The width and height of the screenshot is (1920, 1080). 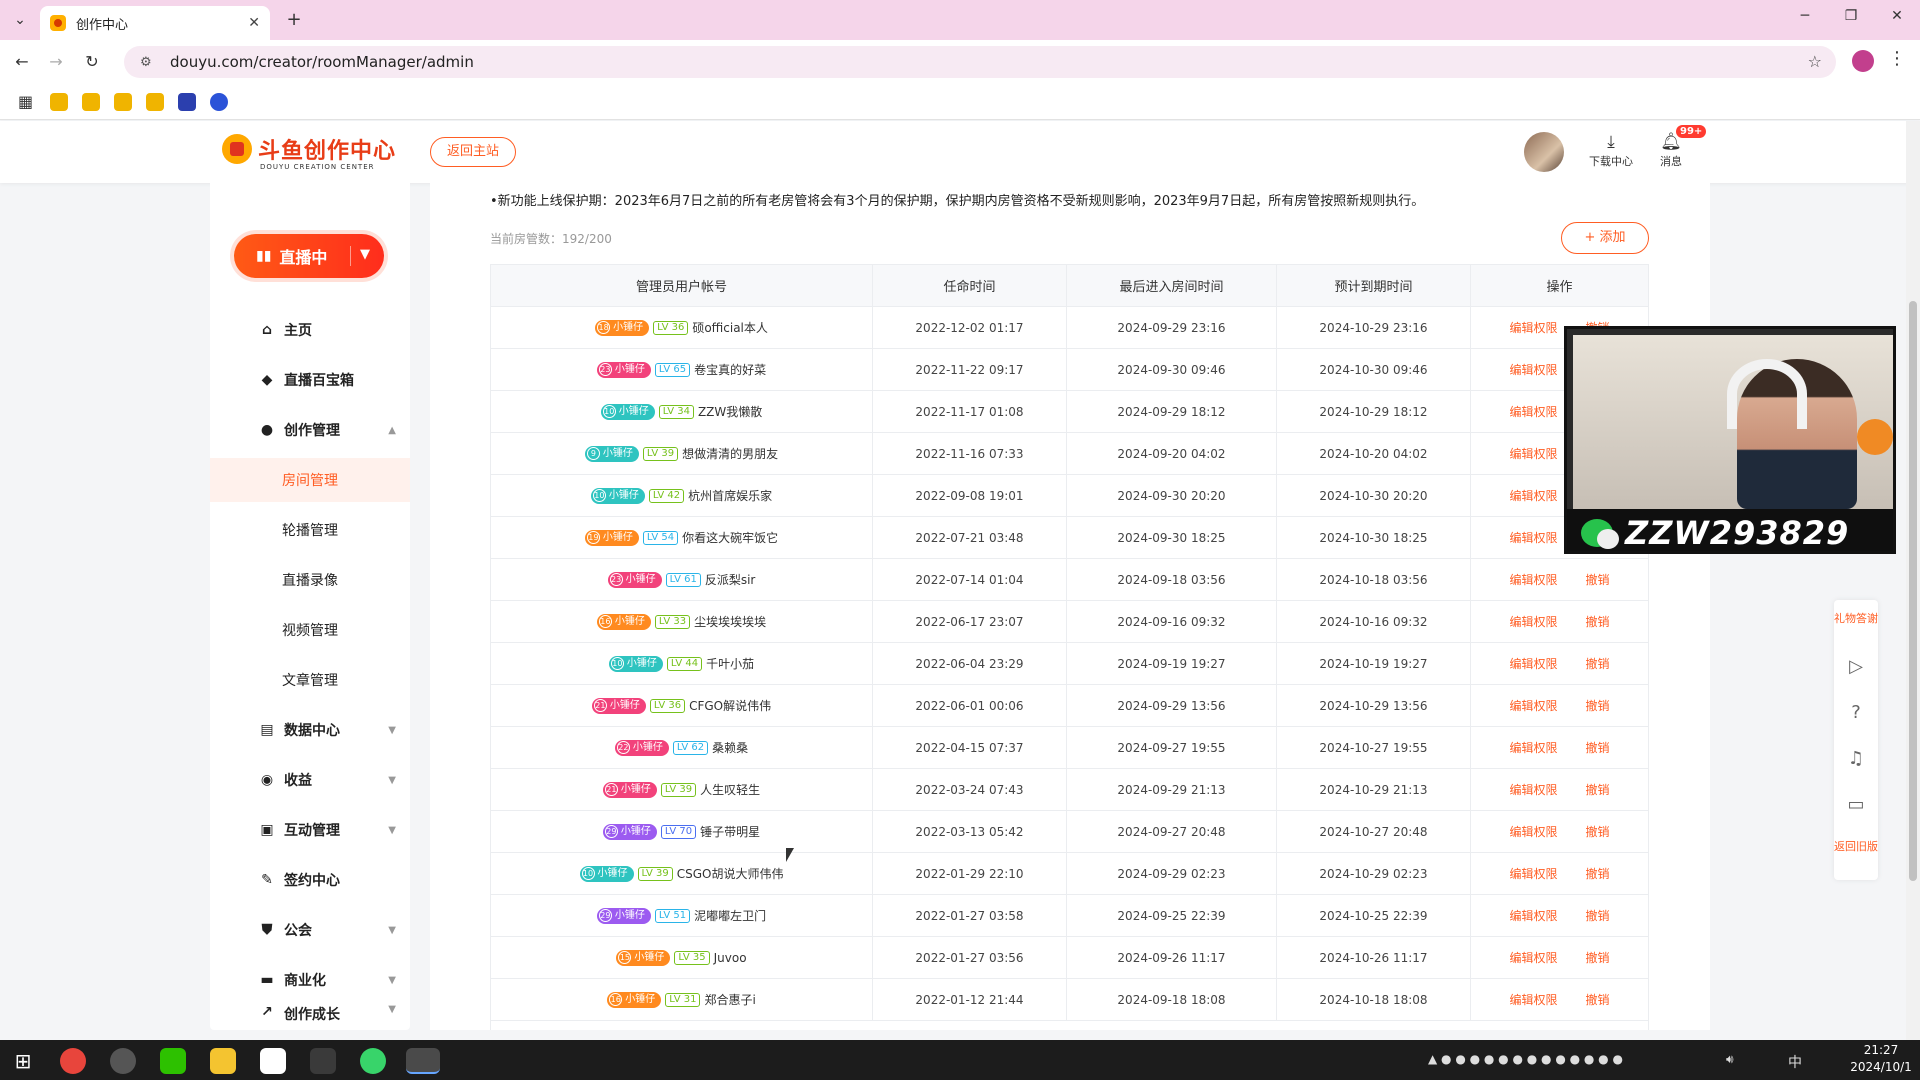 What do you see at coordinates (310, 930) in the screenshot?
I see `sidebar-item-guild: ⛊ 公会 ▼` at bounding box center [310, 930].